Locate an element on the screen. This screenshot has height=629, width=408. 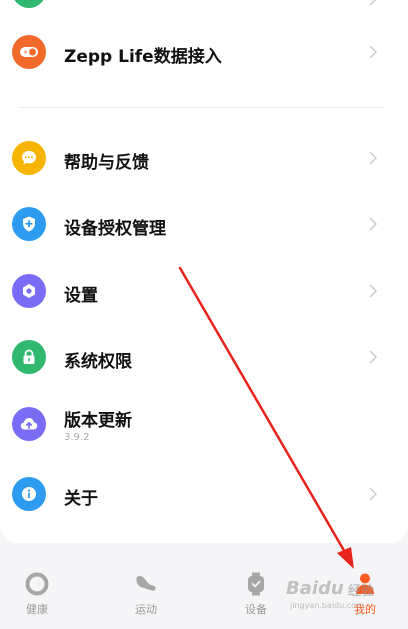
menu-item-label: 版本更新 is located at coordinates (98, 421).